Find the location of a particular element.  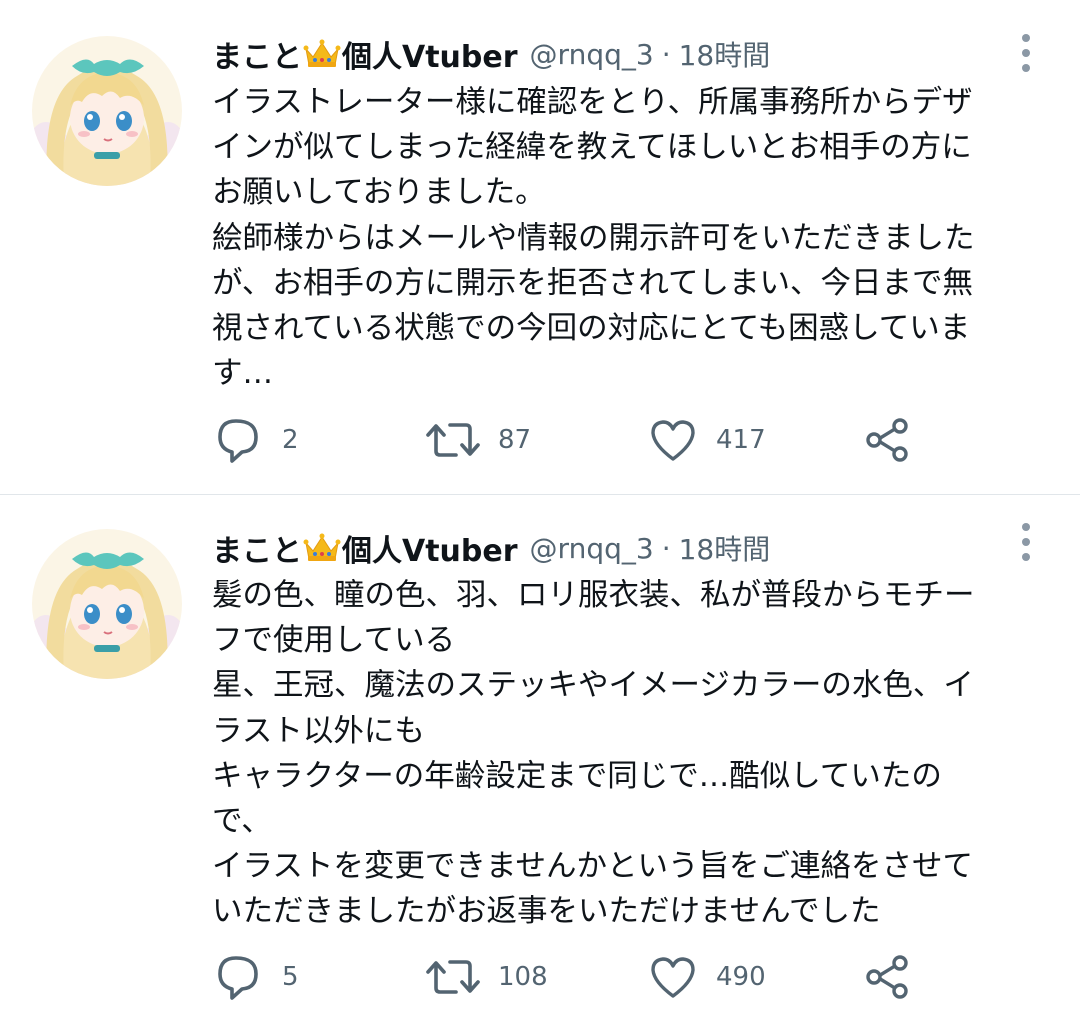

tweet-text-line: ラスト以外にも is located at coordinates (318, 731).